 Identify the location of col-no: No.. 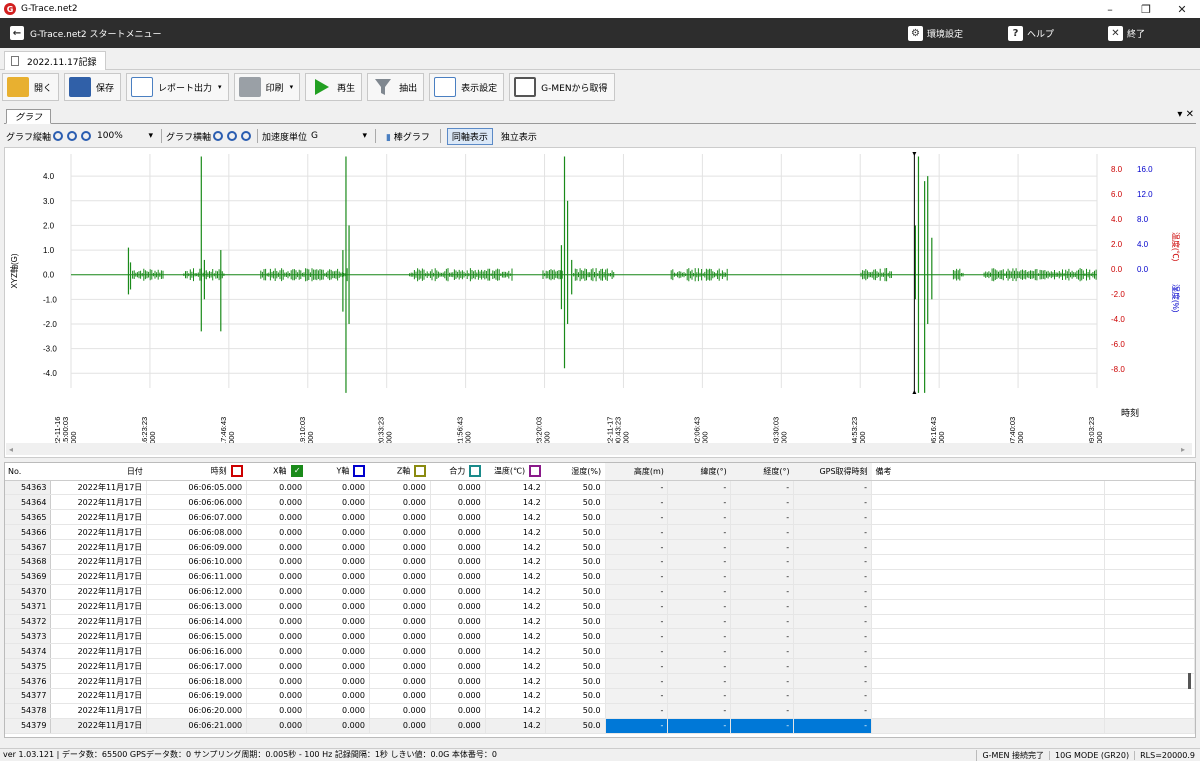
(28, 472).